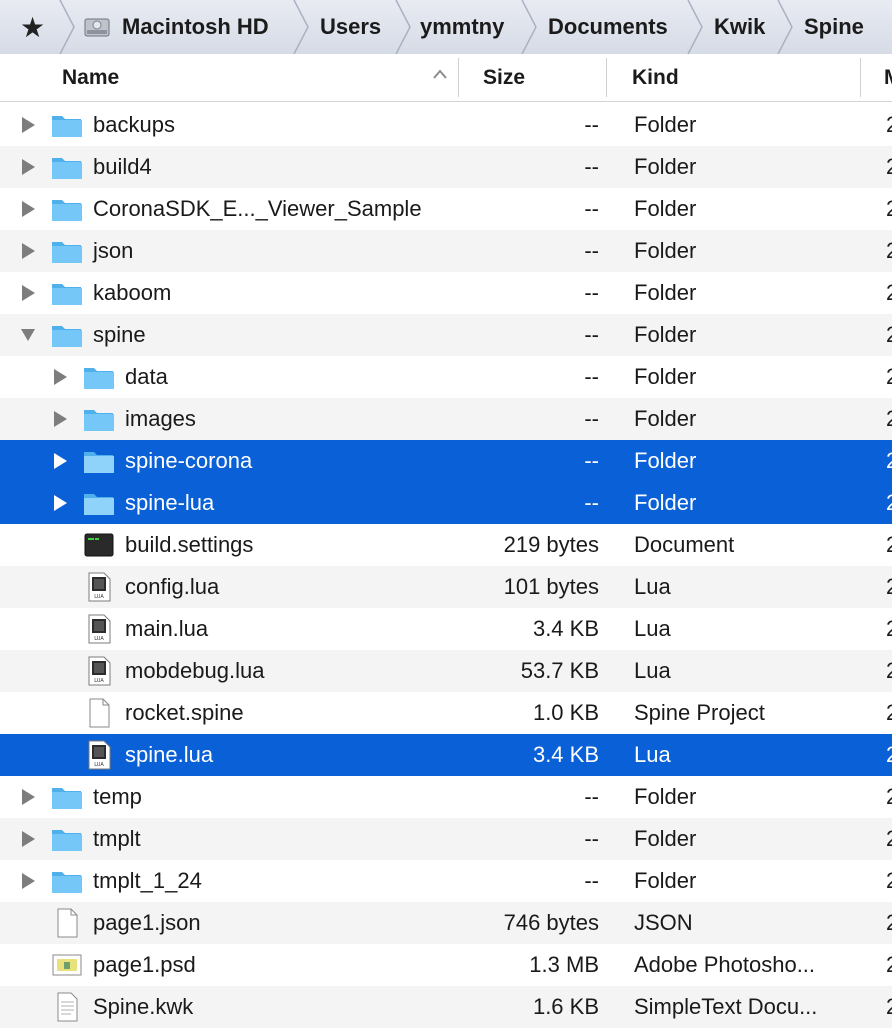 This screenshot has height=1028, width=892. Describe the element at coordinates (551, 544) in the screenshot. I see `file-size: 219 bytes` at that location.